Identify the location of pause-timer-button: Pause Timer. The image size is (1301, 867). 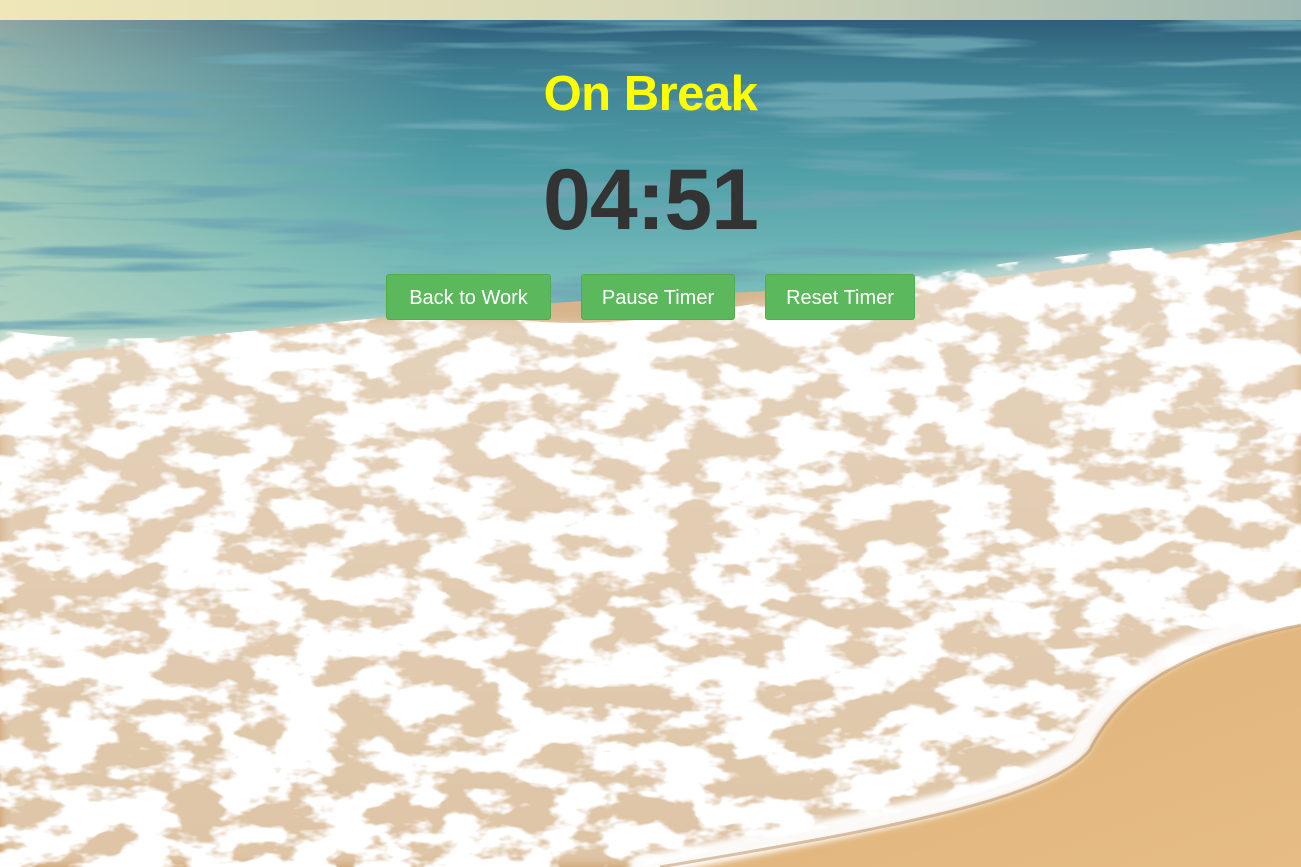
(658, 297).